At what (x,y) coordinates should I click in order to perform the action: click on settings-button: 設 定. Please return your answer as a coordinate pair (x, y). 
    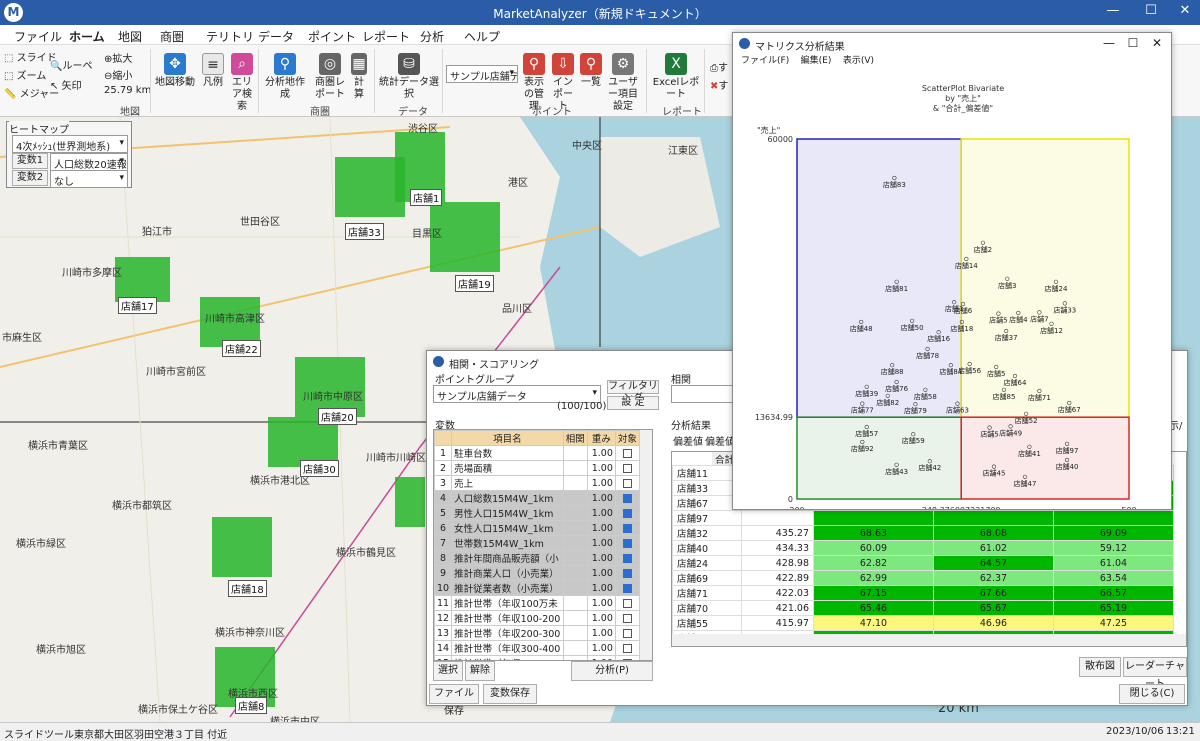
    Looking at the image, I should click on (633, 403).